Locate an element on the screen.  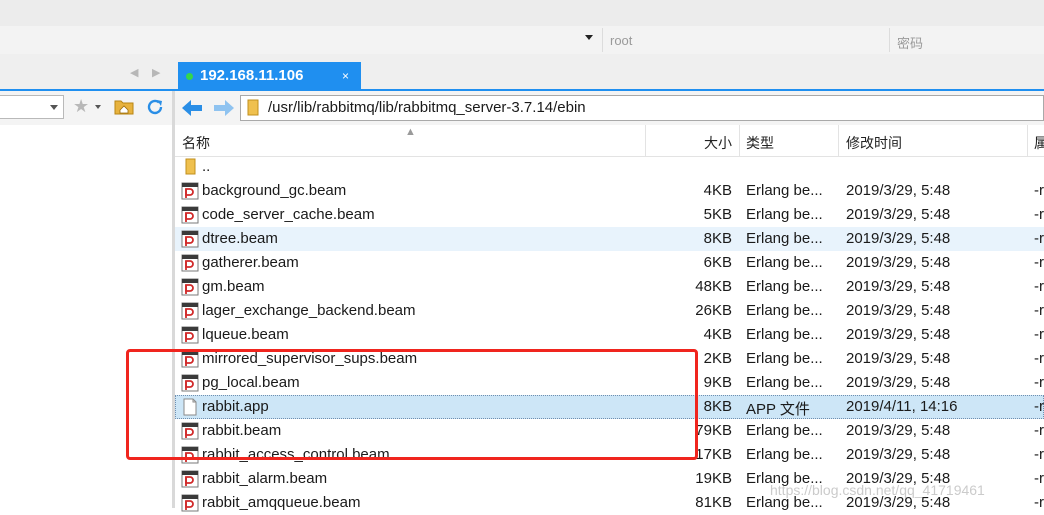
tab-close-icon: × is located at coordinates (345, 76).